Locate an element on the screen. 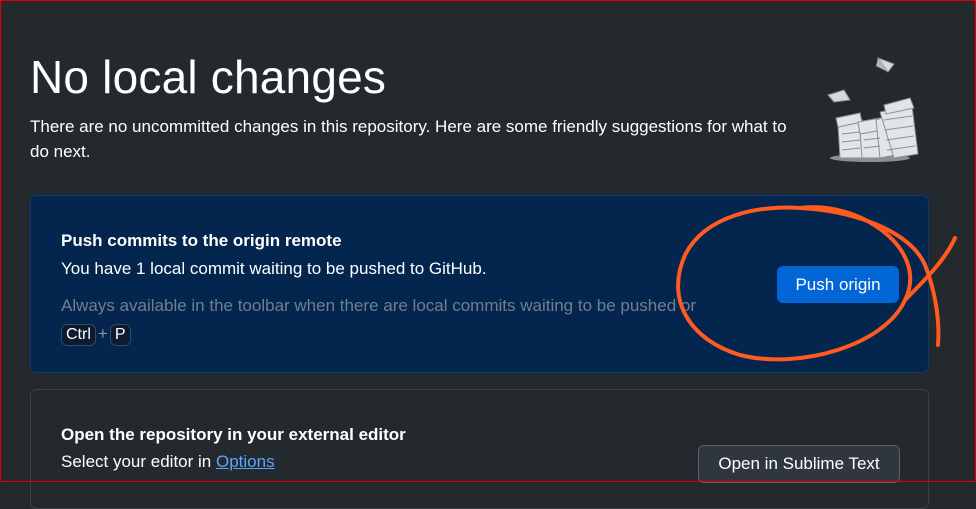 This screenshot has height=509, width=976. open-in-sublime-button: Open in Sublime Text is located at coordinates (799, 464).